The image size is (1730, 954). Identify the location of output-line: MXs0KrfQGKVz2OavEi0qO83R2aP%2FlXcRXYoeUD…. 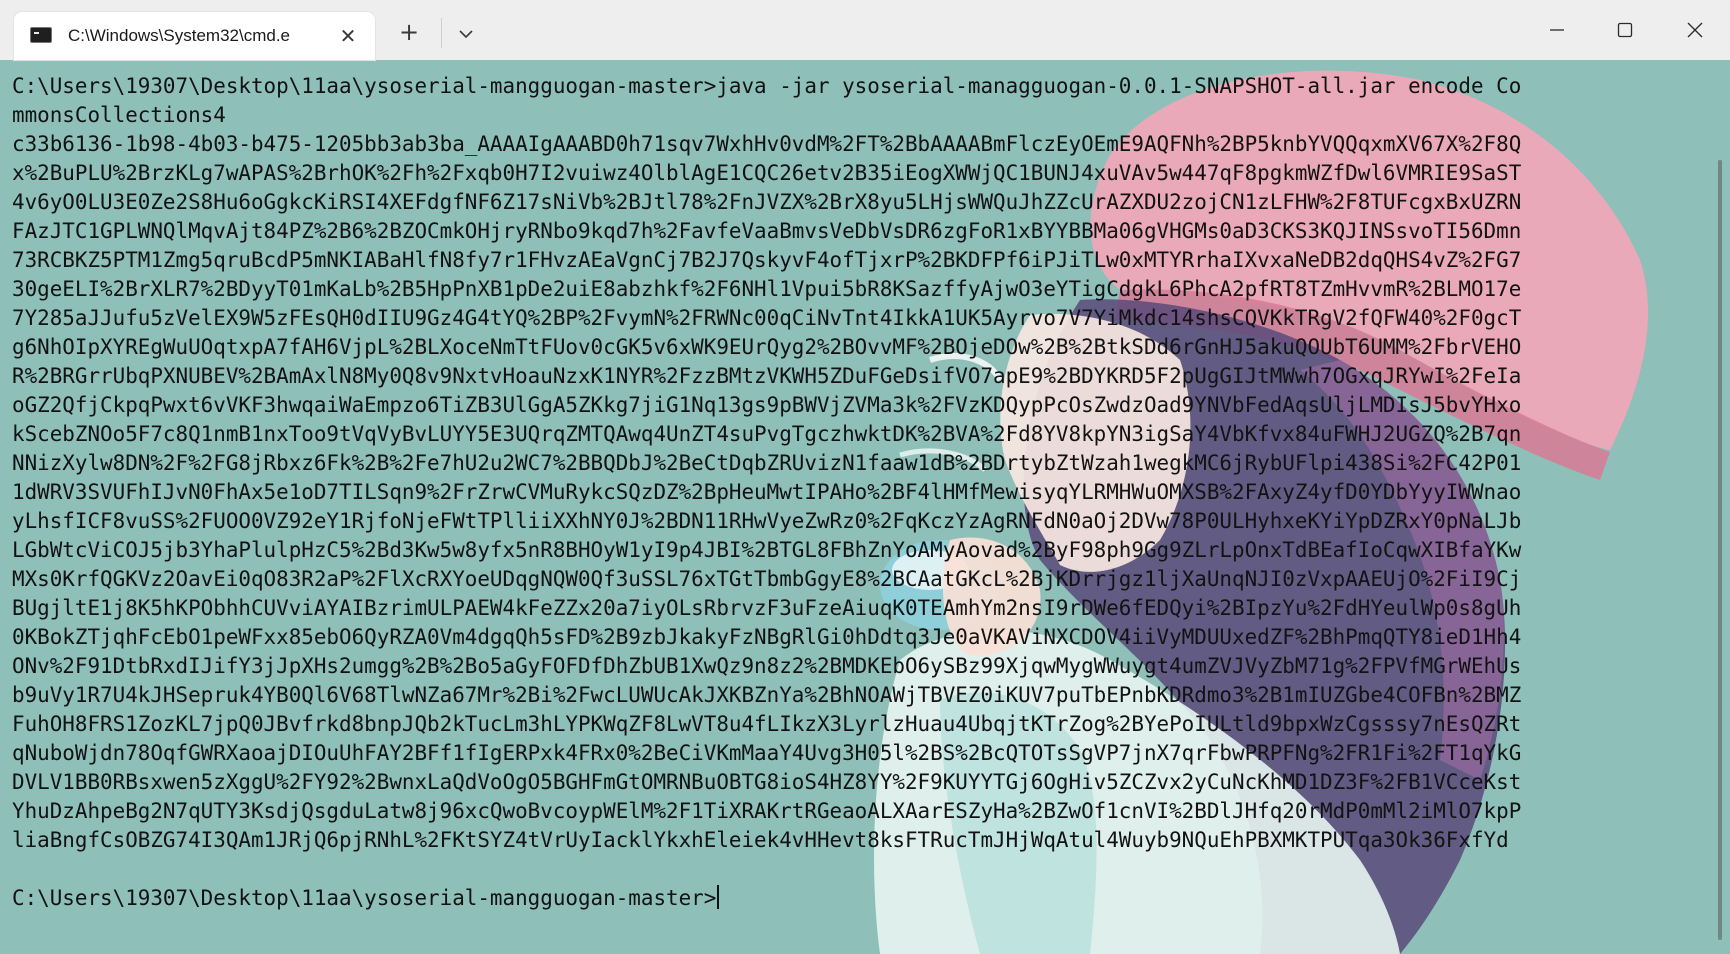
(767, 579).